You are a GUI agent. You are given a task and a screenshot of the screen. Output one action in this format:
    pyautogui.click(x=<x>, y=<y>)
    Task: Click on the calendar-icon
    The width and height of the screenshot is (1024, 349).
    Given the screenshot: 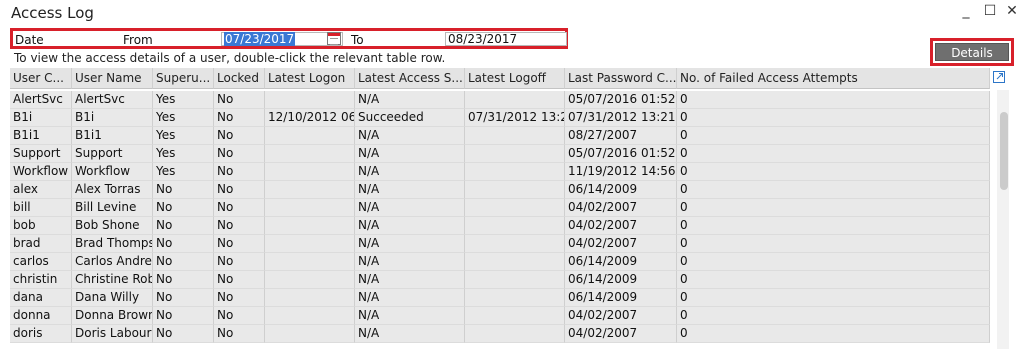 What is the action you would take?
    pyautogui.click(x=334, y=38)
    